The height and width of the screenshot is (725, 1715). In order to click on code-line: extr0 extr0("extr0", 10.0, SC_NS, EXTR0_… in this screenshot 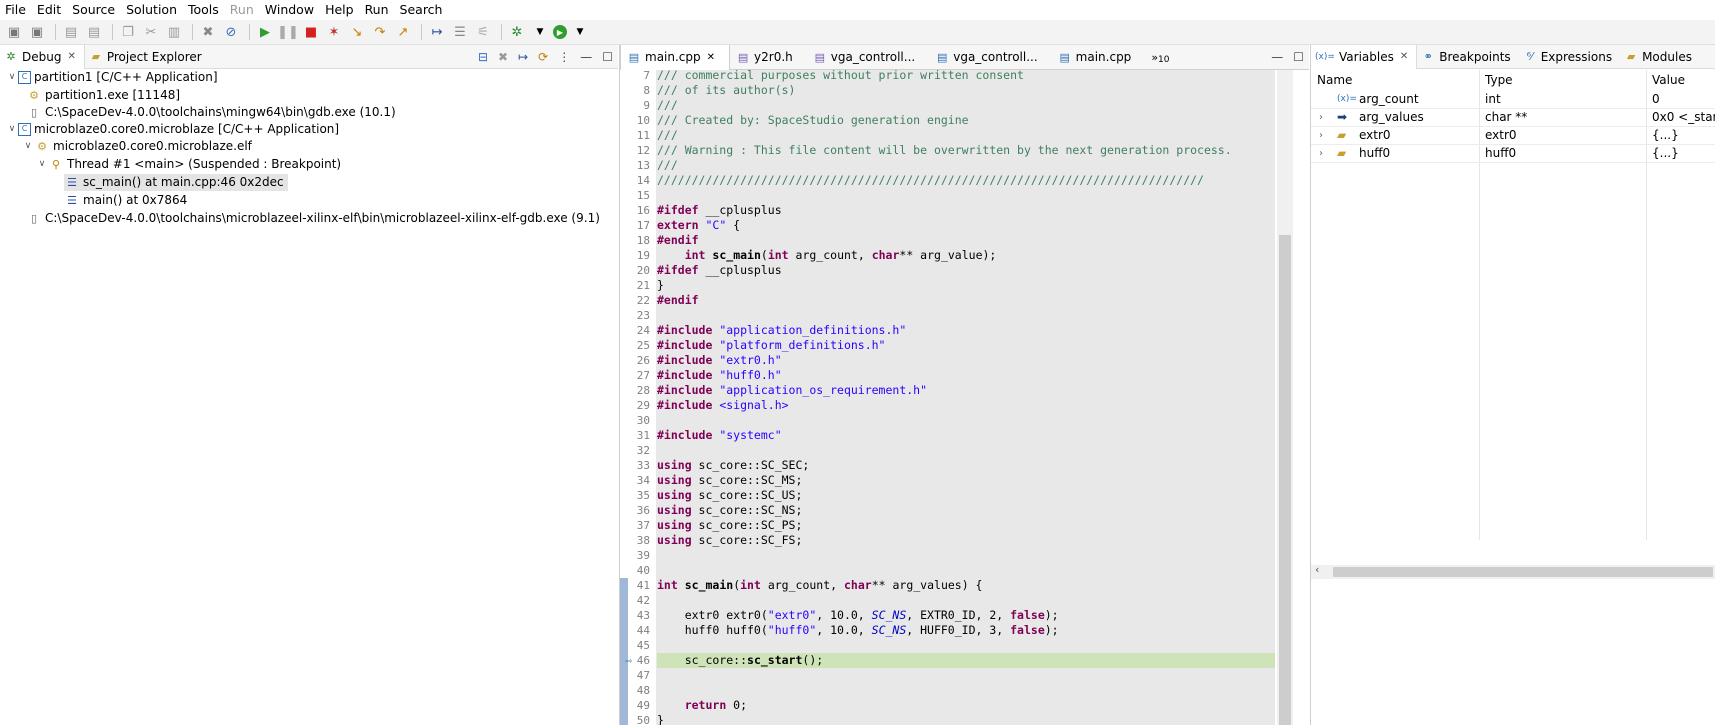, I will do `click(858, 615)`.